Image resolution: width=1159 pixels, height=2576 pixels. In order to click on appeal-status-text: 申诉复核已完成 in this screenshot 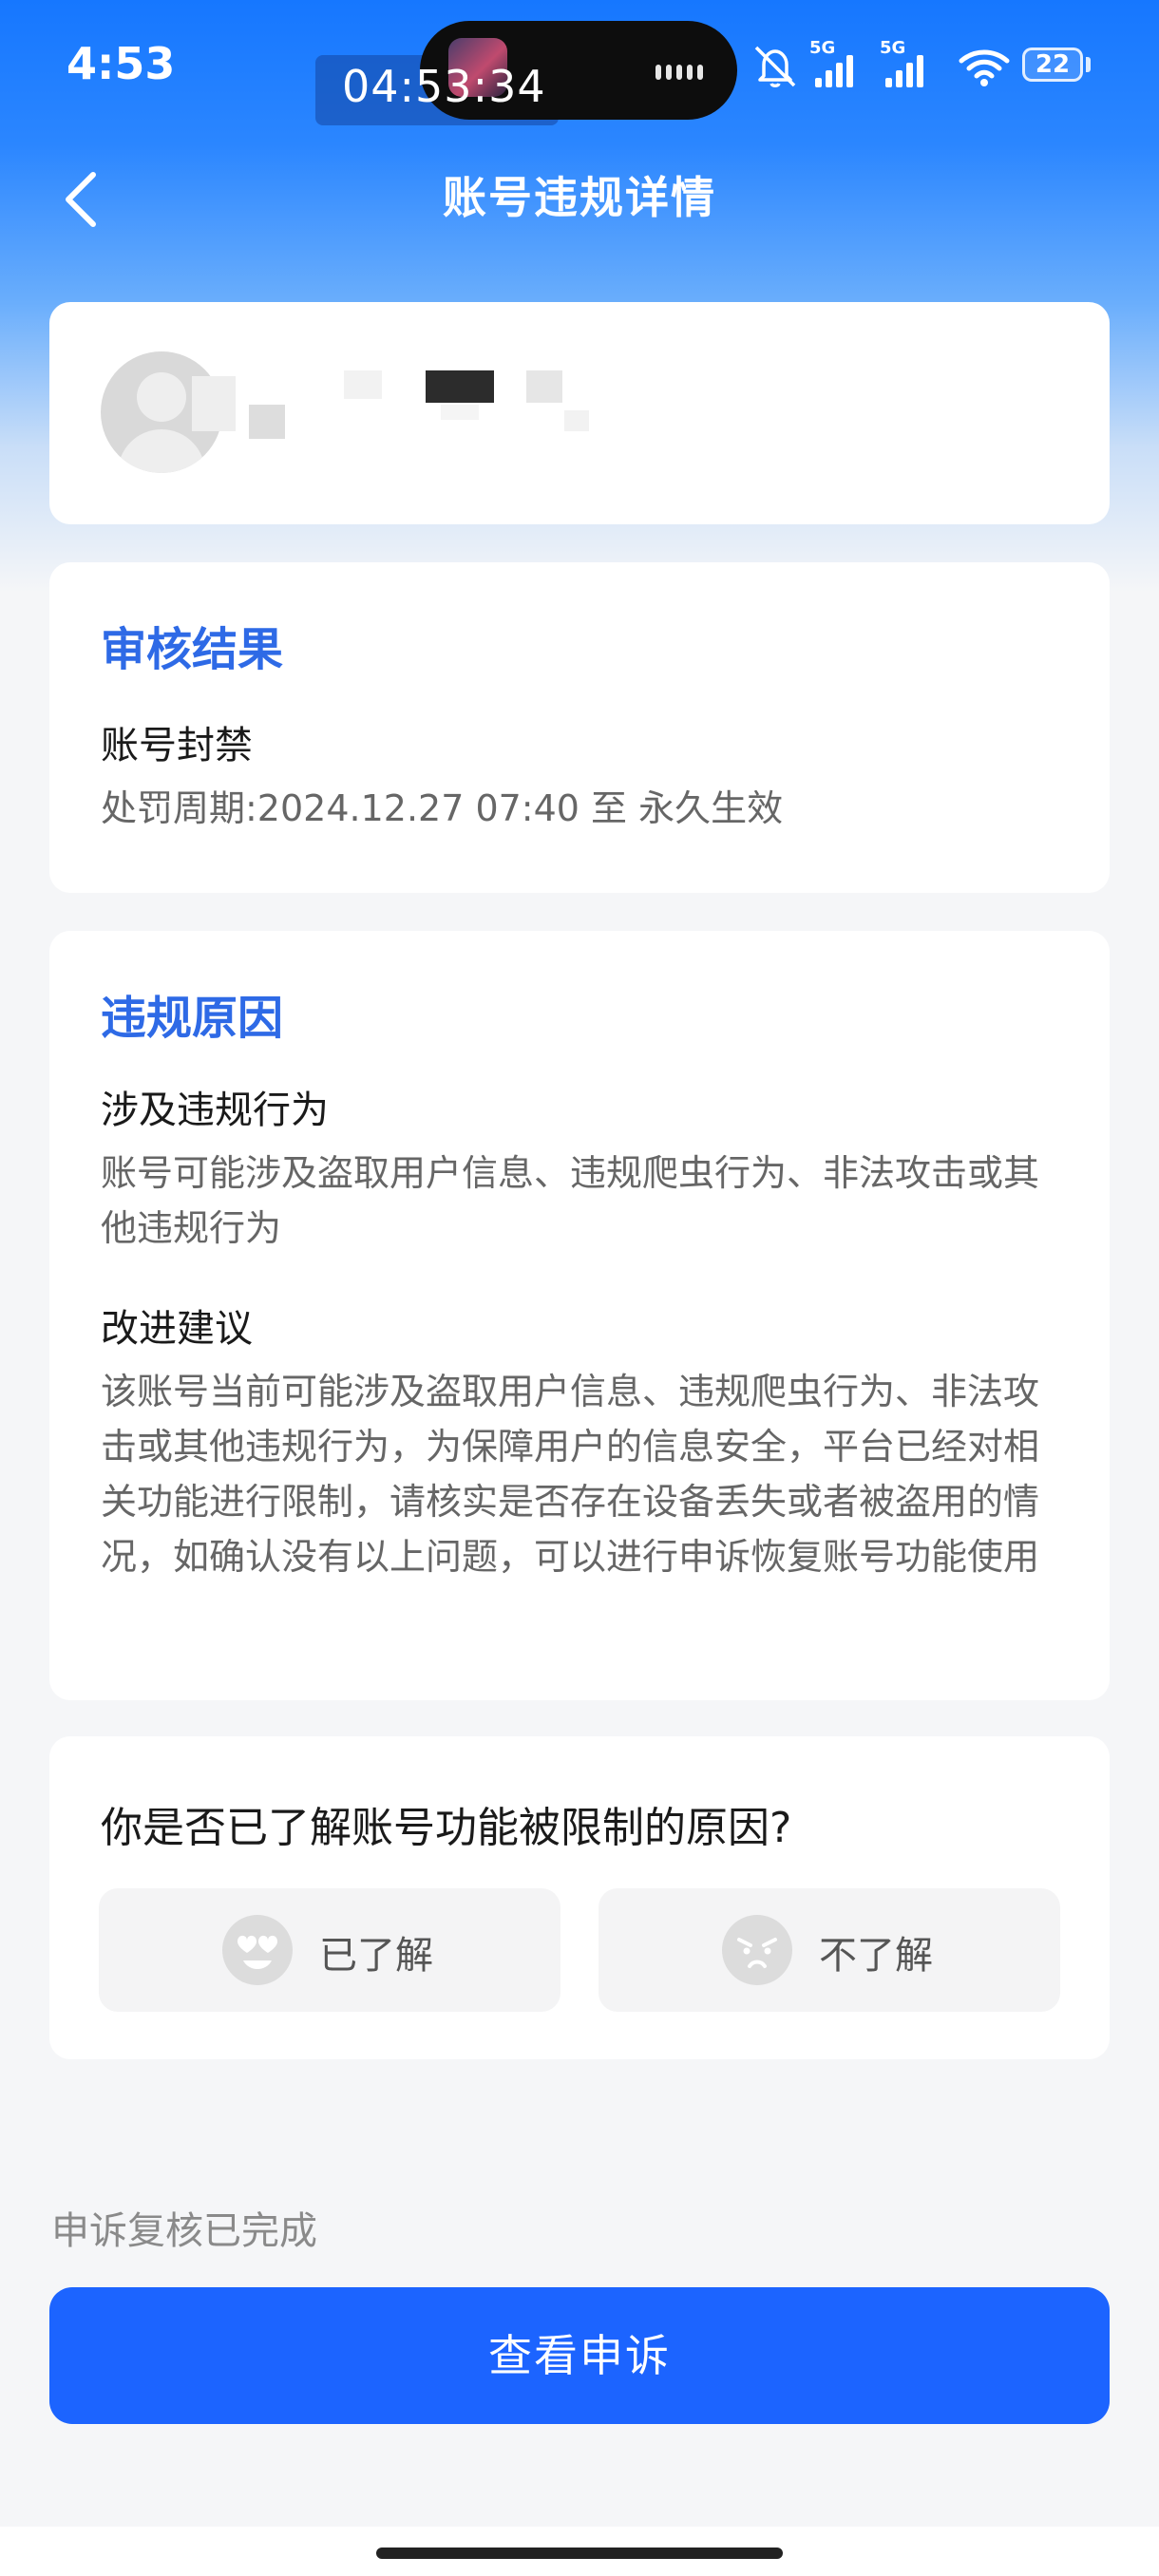, I will do `click(184, 2231)`.